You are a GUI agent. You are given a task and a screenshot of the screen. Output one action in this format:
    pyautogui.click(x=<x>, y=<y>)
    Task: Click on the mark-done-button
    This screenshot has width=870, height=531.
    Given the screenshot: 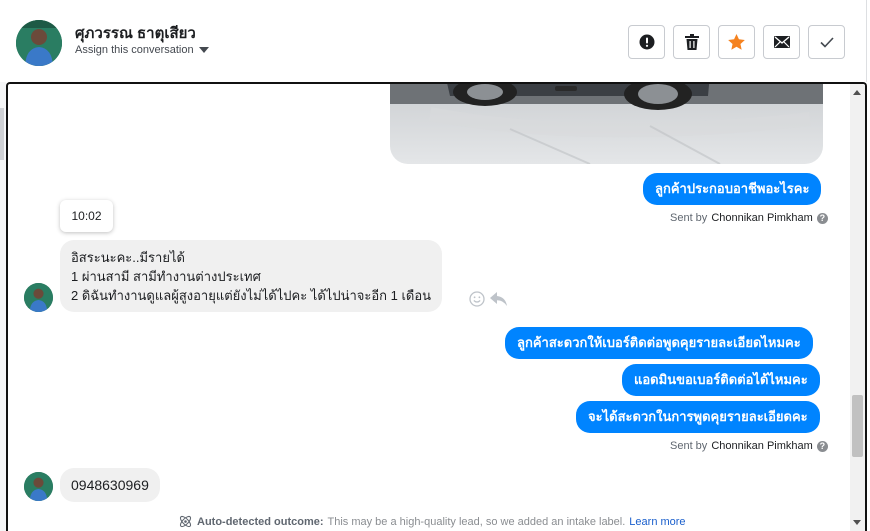 What is the action you would take?
    pyautogui.click(x=826, y=42)
    